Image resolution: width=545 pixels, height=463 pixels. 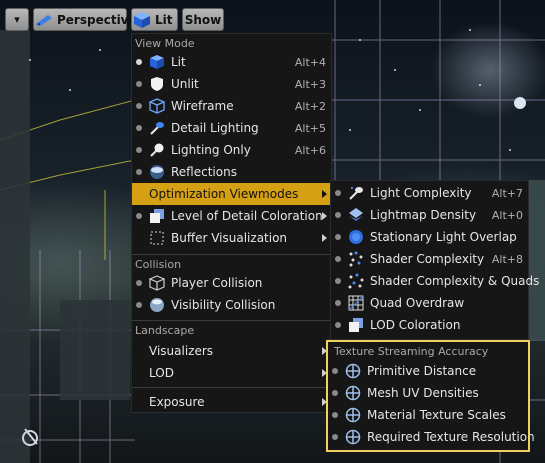 What do you see at coordinates (204, 172) in the screenshot?
I see `view-mode-reflections-label: Reflections` at bounding box center [204, 172].